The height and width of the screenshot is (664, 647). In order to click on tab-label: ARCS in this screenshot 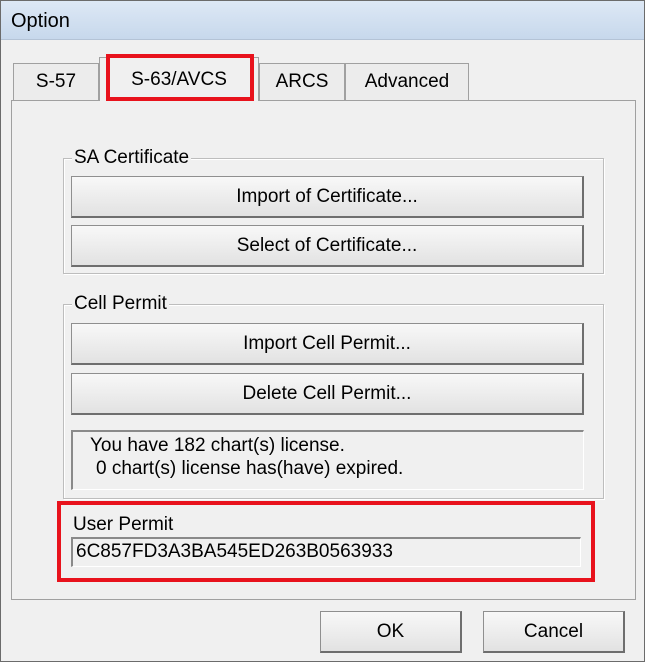, I will do `click(302, 81)`.